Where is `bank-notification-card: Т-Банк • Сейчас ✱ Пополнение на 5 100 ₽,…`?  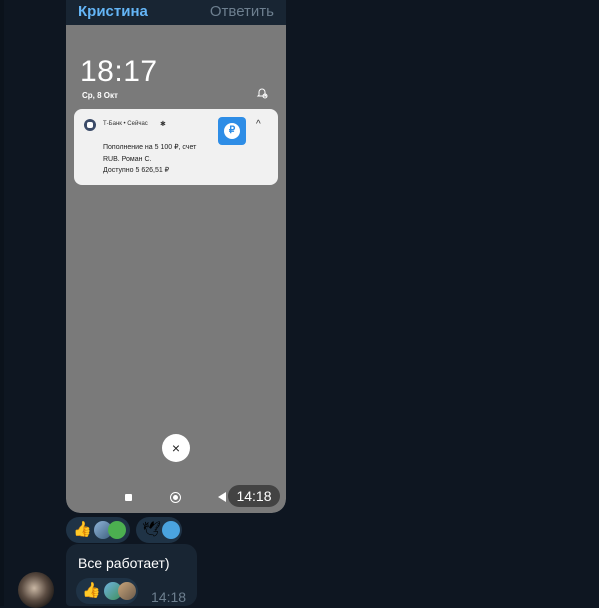 bank-notification-card: Т-Банк • Сейчас ✱ Пополнение на 5 100 ₽,… is located at coordinates (176, 147).